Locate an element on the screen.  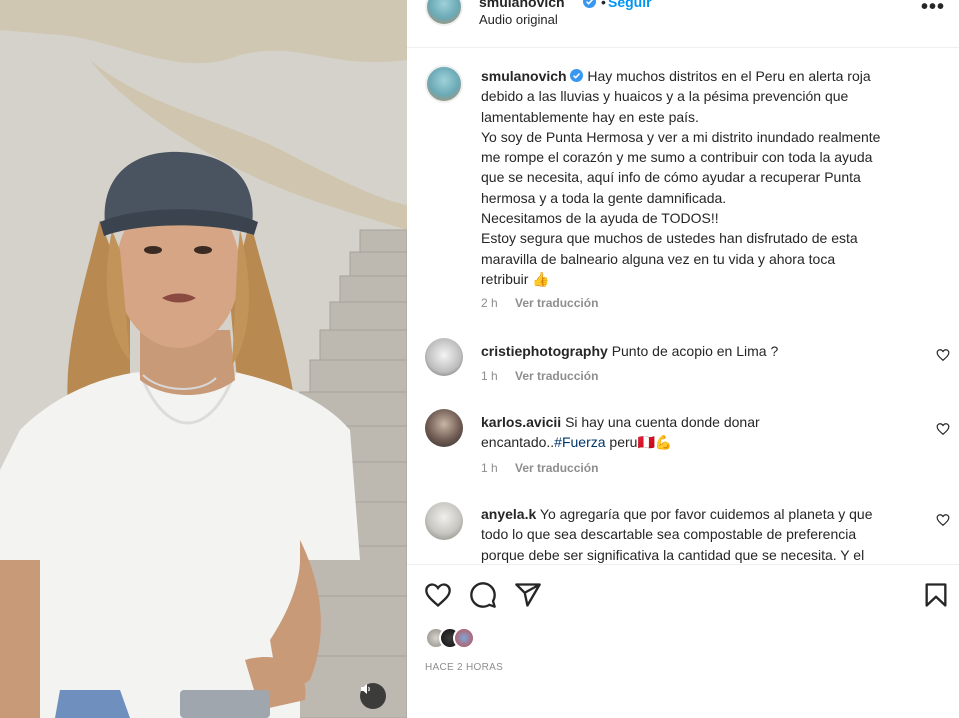
caption-username: smulanovich is located at coordinates (524, 76).